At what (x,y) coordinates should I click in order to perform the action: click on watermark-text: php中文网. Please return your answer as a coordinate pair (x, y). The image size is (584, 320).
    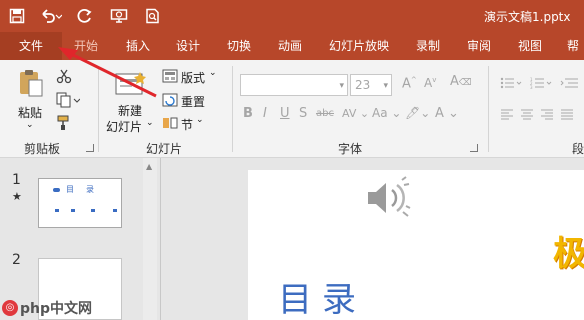
    Looking at the image, I should click on (56, 309).